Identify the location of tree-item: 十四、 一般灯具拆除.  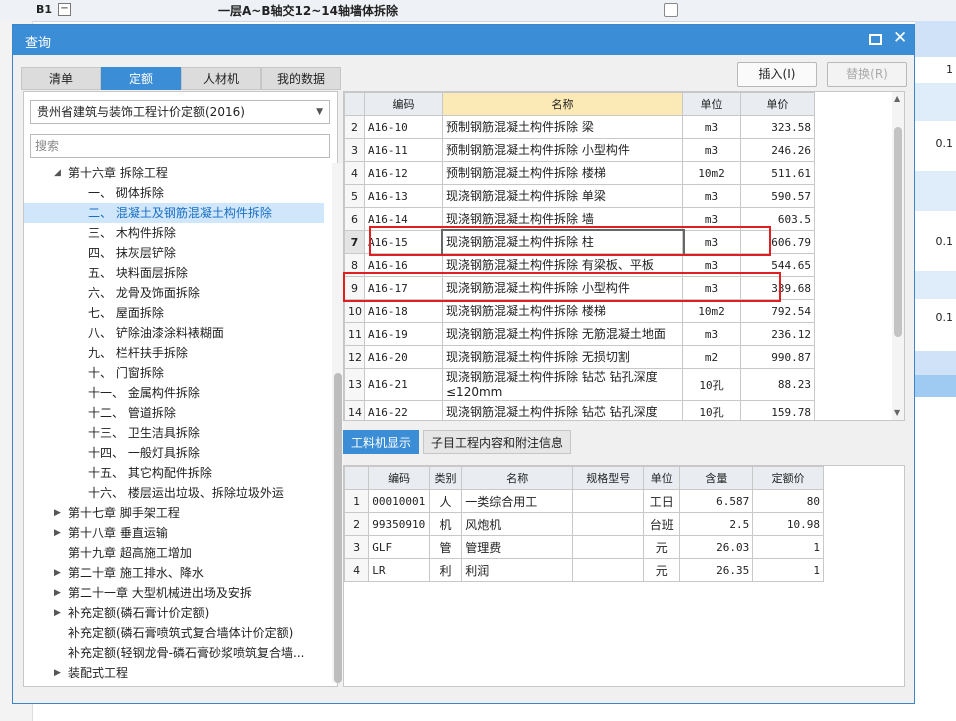
(174, 453).